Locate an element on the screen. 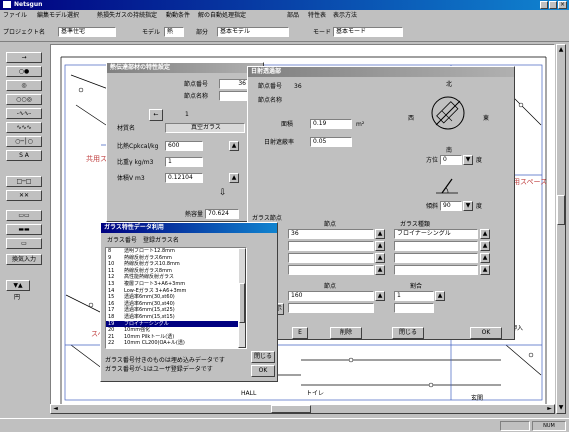 This screenshot has width=569, height=432. glass-list-item: 20 10mm強化 is located at coordinates (176, 330).